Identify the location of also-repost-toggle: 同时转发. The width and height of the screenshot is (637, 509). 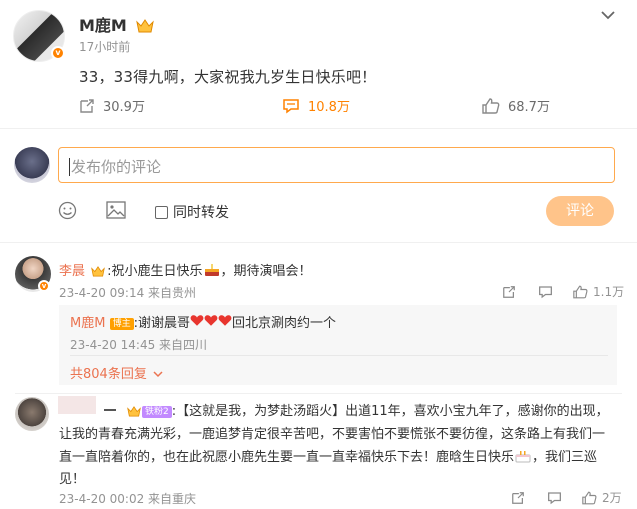
(192, 212).